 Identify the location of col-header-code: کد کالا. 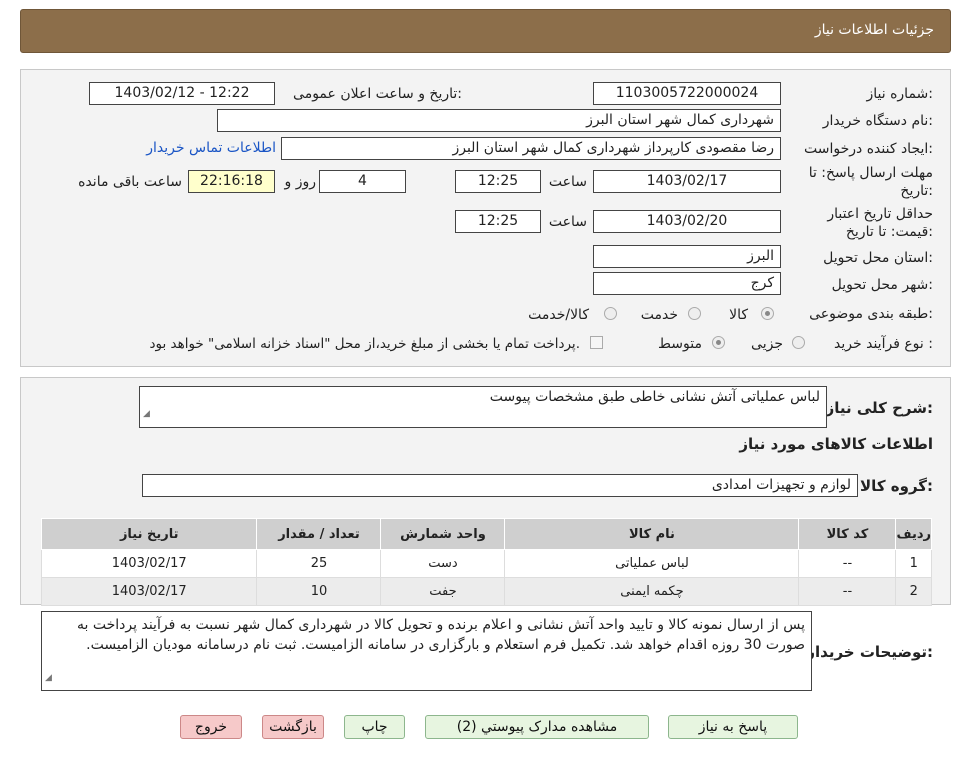
(847, 534).